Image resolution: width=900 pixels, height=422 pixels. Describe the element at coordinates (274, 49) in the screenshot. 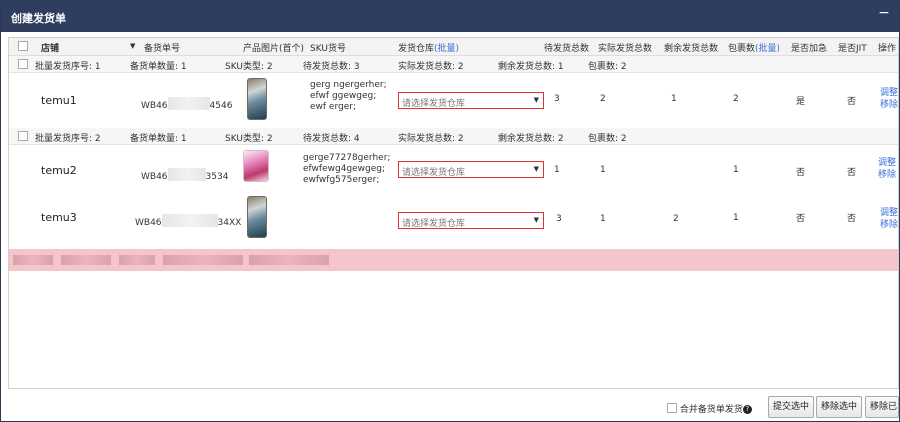

I see `col-product-image: 产品图片(首个)` at that location.